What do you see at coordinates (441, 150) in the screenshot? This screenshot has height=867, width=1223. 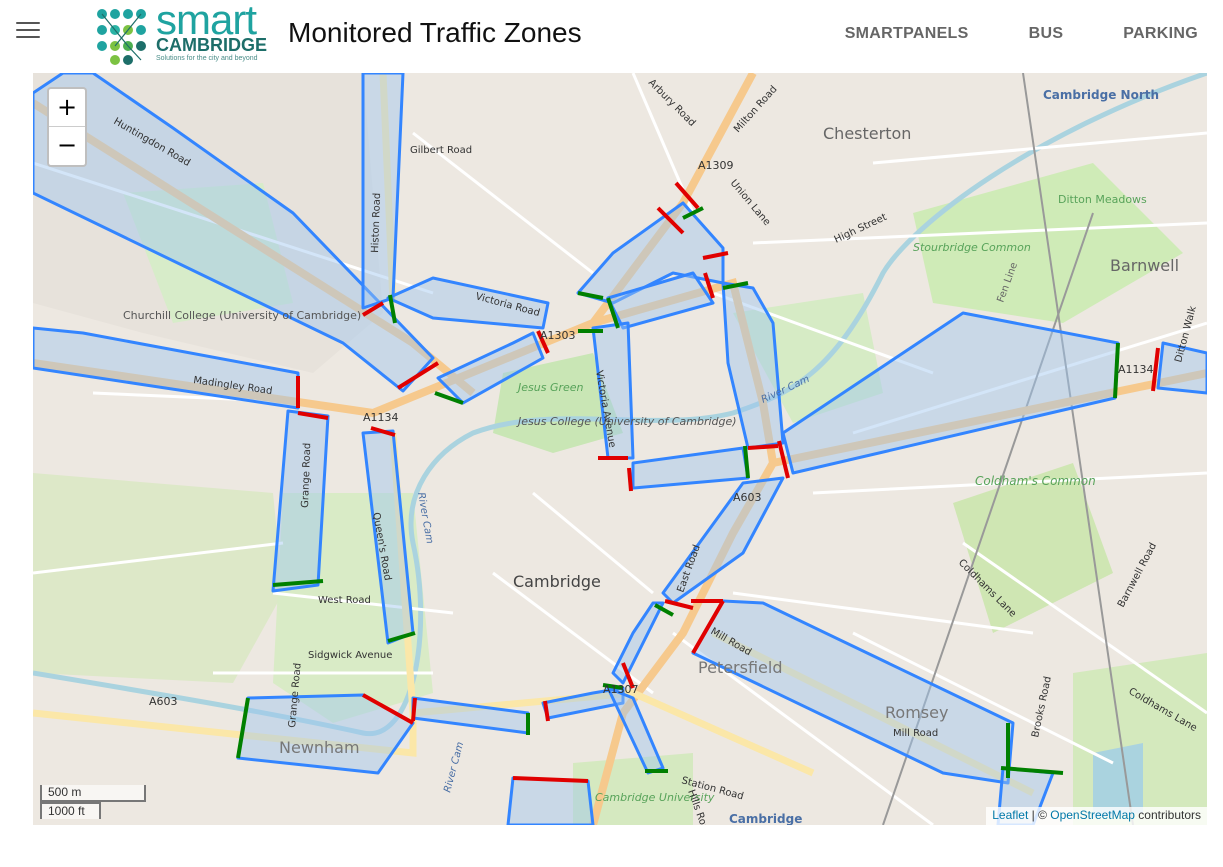 I see `label-gilbert-road: Gilbert Road` at bounding box center [441, 150].